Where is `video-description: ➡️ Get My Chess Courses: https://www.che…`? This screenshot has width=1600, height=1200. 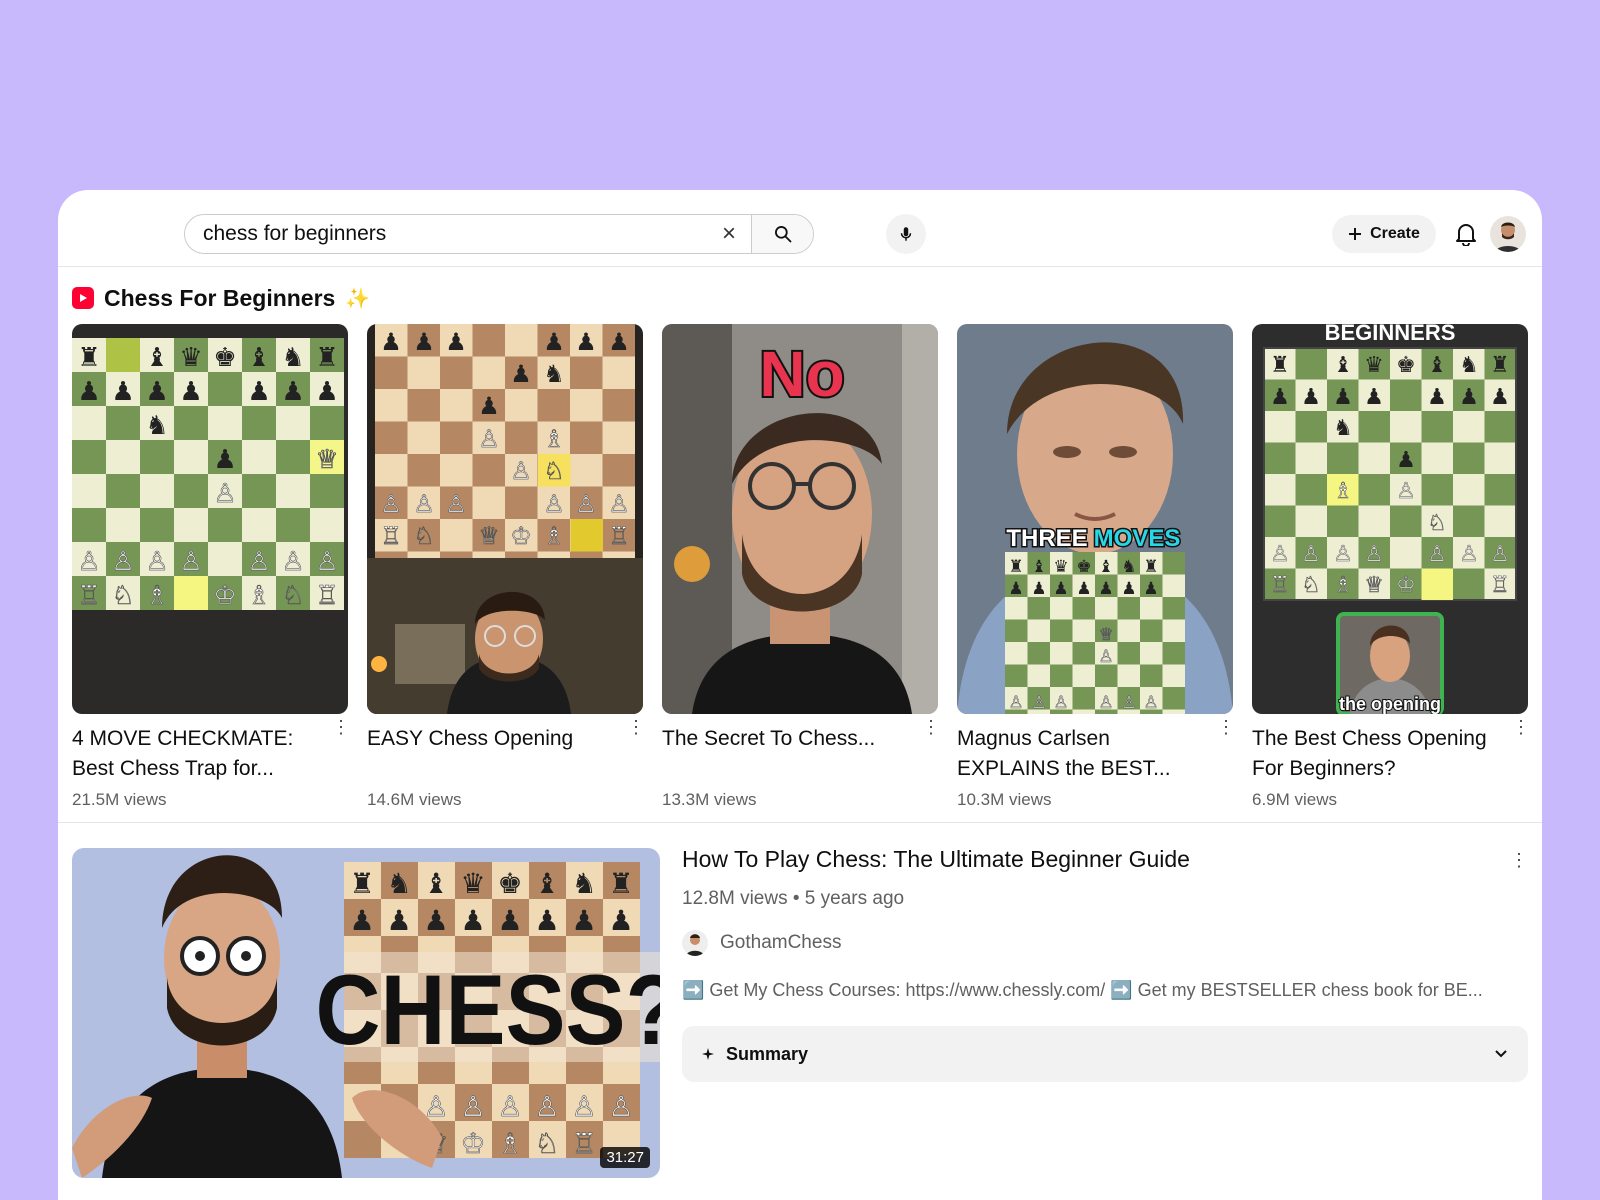
video-description: ➡️ Get My Chess Courses: https://www.che… is located at coordinates (1082, 990).